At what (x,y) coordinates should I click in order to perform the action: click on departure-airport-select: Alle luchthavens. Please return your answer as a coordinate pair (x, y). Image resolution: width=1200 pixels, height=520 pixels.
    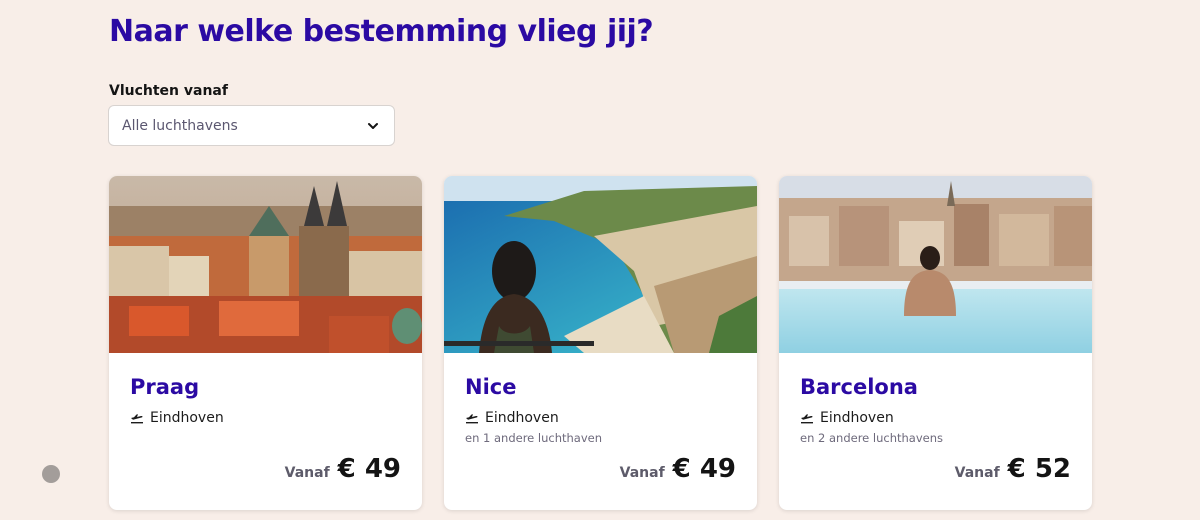
    Looking at the image, I should click on (251, 125).